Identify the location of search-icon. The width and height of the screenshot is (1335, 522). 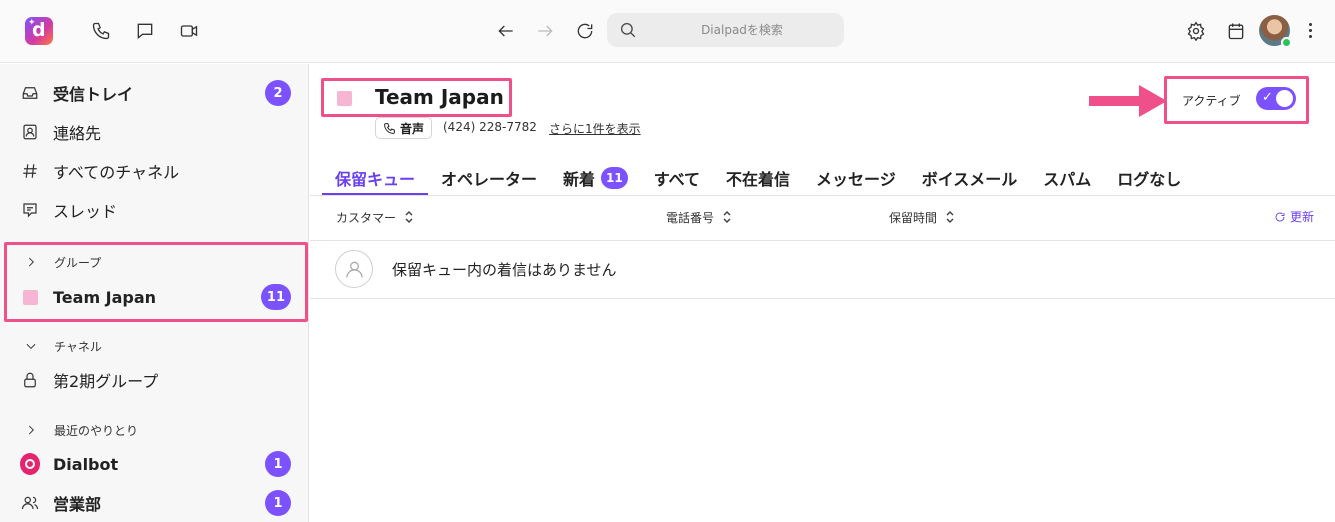
(628, 30).